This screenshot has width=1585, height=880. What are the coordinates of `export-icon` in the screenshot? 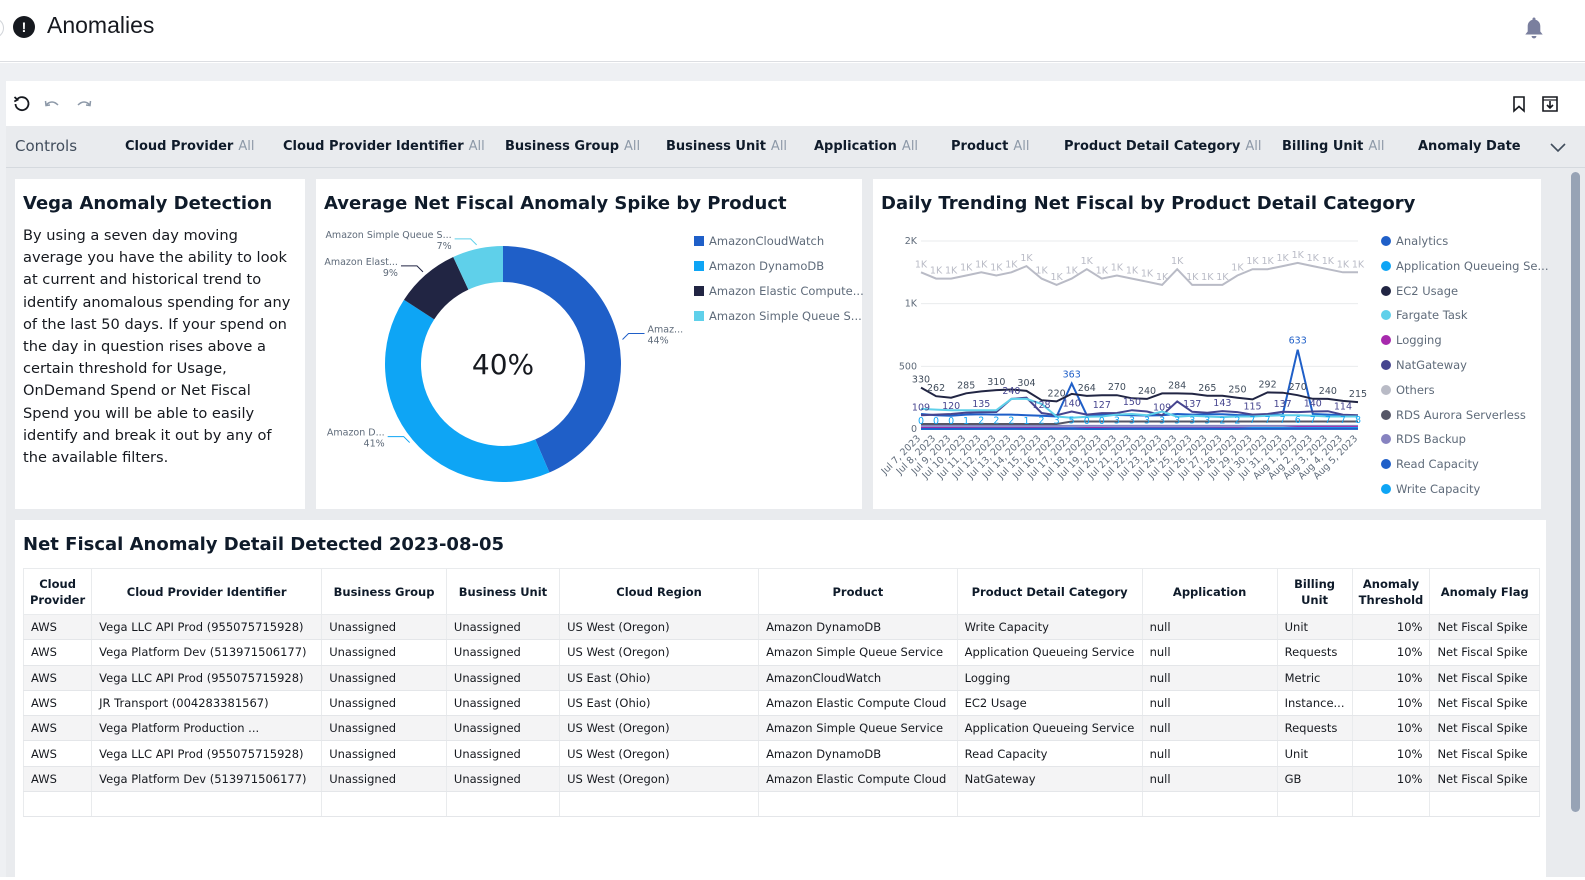 It's located at (1550, 104).